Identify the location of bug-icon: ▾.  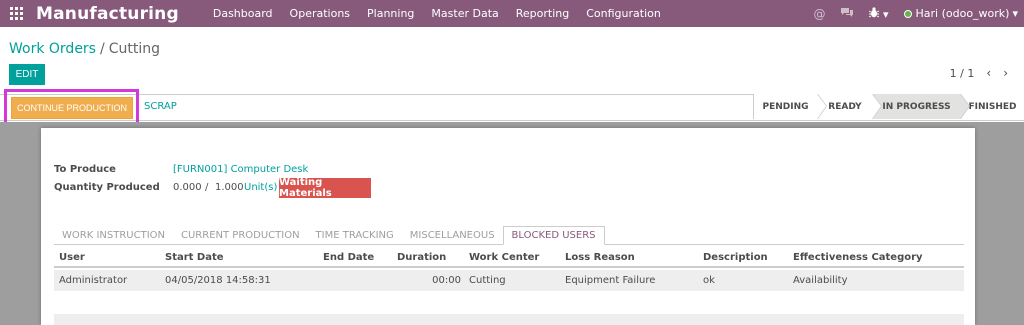
(879, 13).